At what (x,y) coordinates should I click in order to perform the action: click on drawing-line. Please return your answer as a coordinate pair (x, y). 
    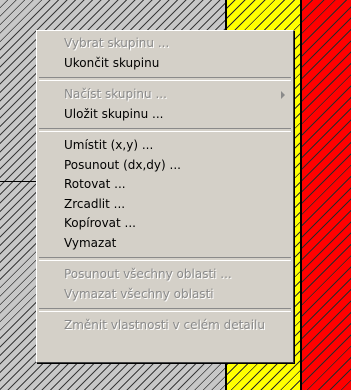
    Looking at the image, I should click on (18, 181).